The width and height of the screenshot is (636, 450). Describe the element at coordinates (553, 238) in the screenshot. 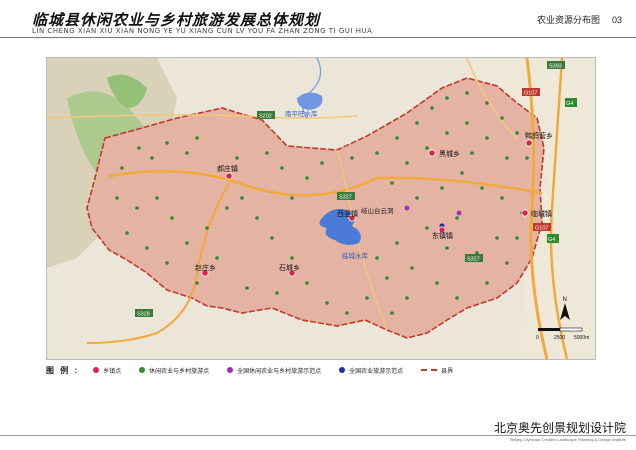

I see `road-shield-g4-south: G4` at that location.